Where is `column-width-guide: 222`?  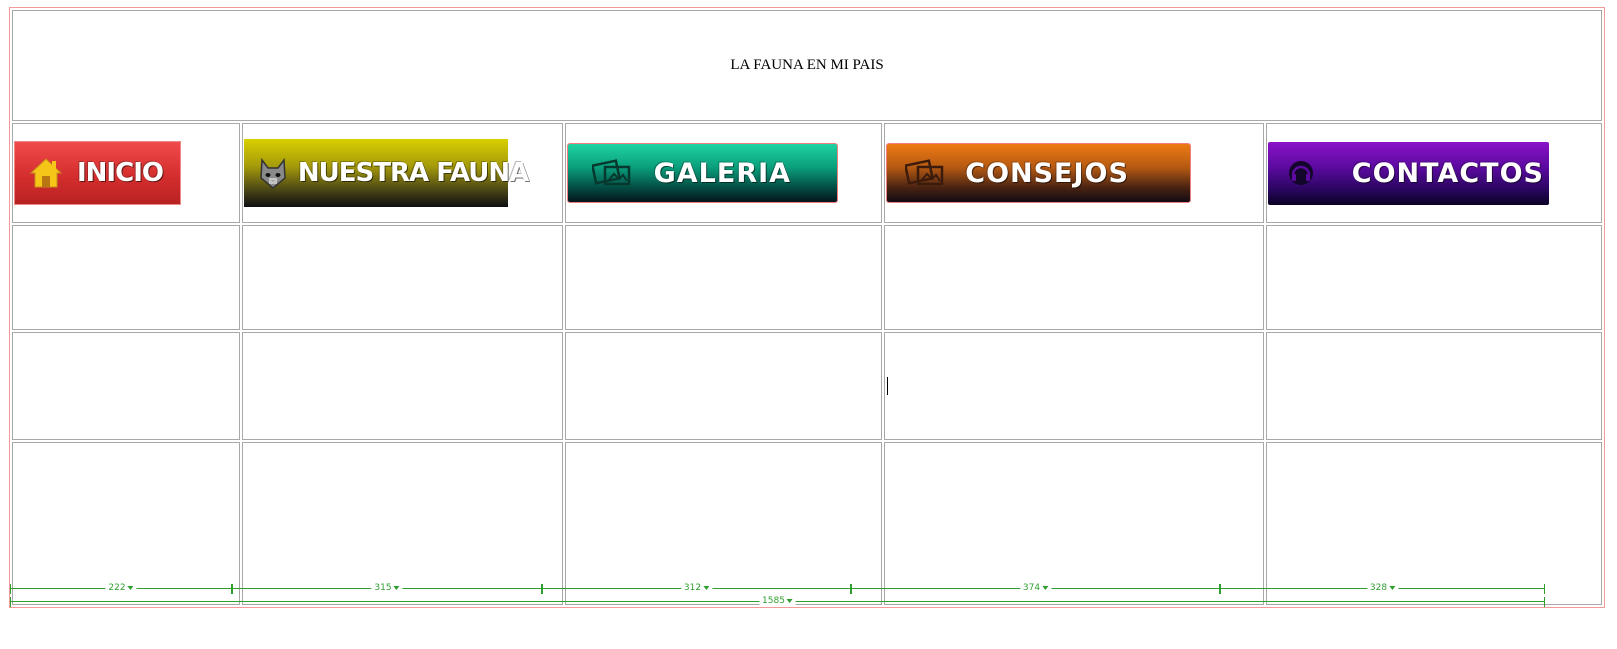 column-width-guide: 222 is located at coordinates (121, 588).